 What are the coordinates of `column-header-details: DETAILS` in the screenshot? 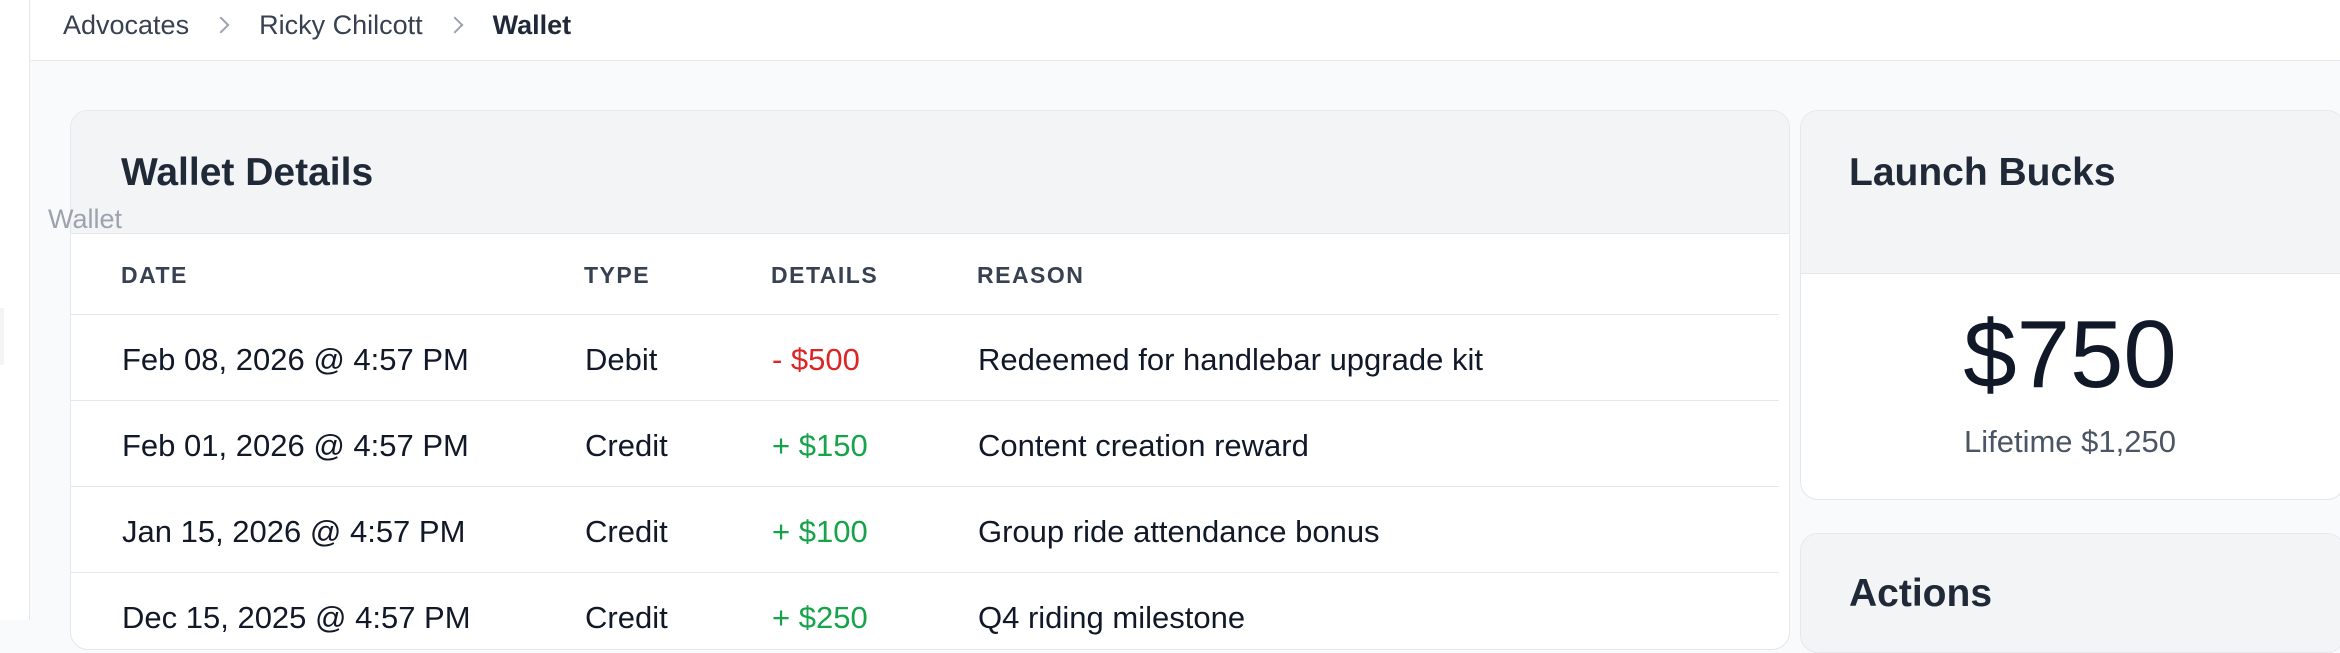 It's located at (824, 275).